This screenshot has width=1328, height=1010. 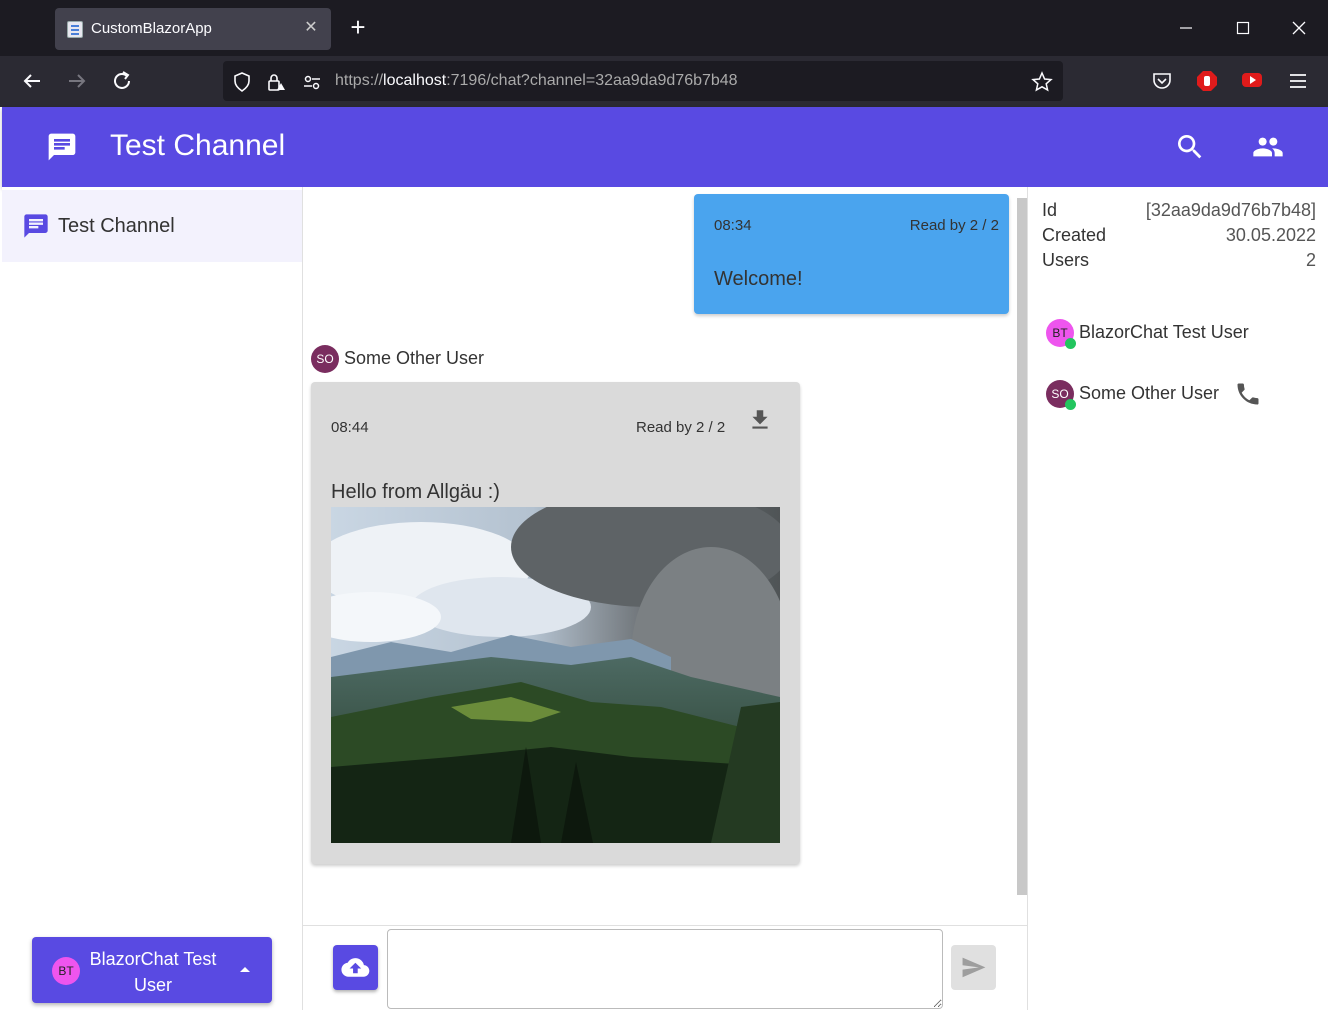 What do you see at coordinates (355, 967) in the screenshot?
I see `upload-button` at bounding box center [355, 967].